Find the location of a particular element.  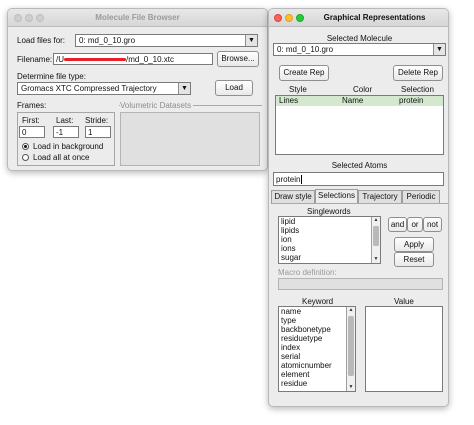

value-label: Value is located at coordinates (404, 301).